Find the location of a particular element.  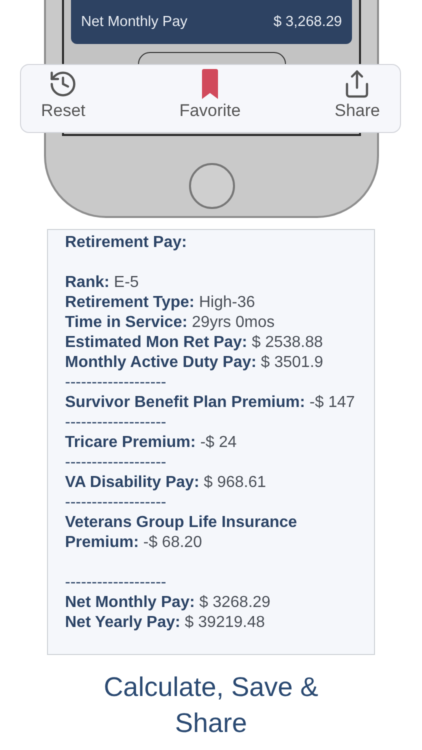

home-button is located at coordinates (211, 186).